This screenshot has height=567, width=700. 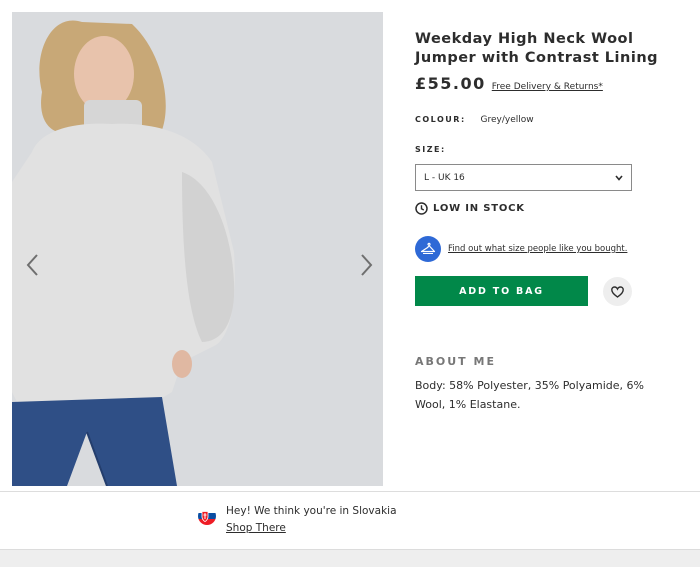 I want to click on price-row: £55.00 Free Delivery & Returns*, so click(x=509, y=83).